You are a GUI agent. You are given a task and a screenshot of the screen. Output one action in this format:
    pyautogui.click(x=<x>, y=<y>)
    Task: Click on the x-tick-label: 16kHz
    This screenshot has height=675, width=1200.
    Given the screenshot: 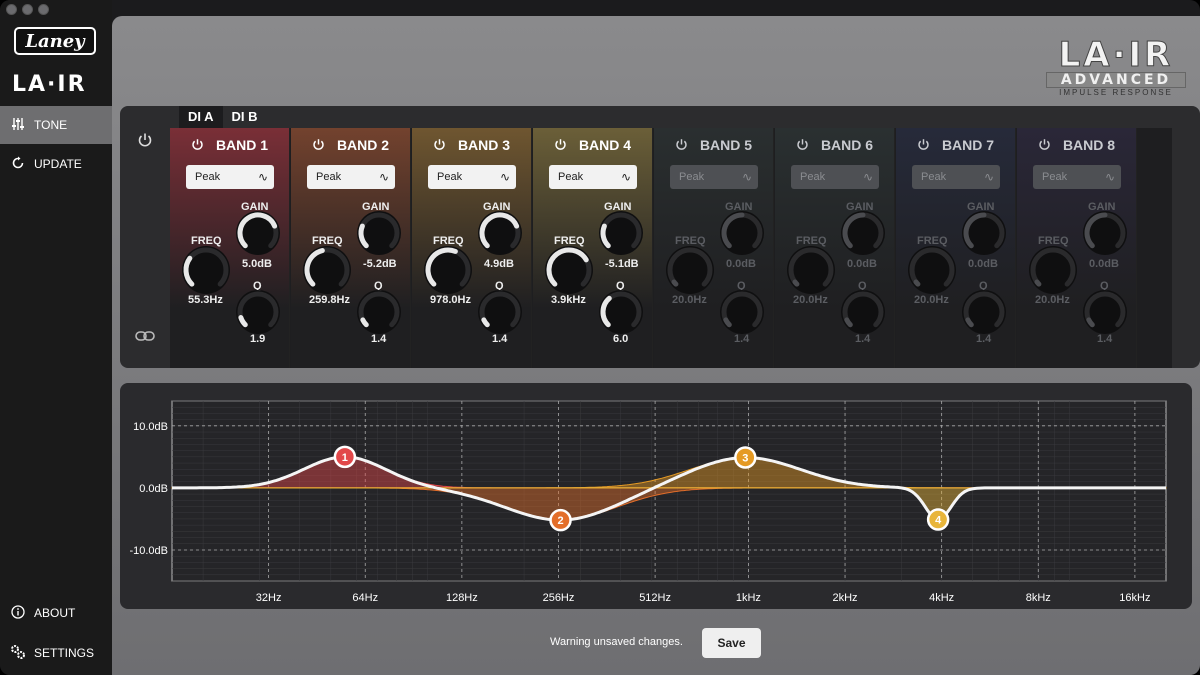 What is the action you would take?
    pyautogui.click(x=1134, y=598)
    